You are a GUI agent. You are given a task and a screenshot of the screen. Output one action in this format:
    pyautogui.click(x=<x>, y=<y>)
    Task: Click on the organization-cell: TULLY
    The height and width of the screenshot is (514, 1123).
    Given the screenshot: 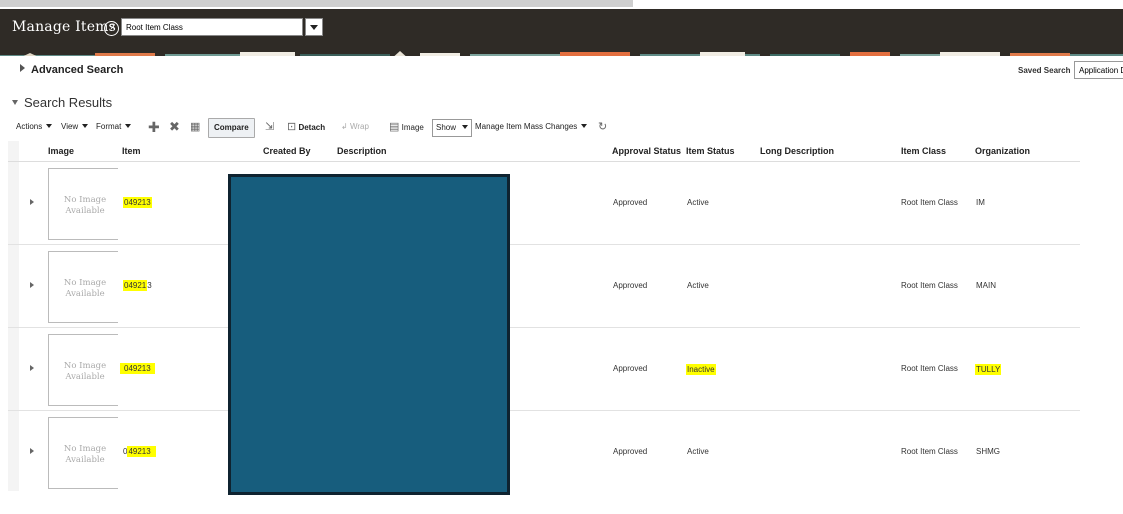 What is the action you would take?
    pyautogui.click(x=988, y=369)
    